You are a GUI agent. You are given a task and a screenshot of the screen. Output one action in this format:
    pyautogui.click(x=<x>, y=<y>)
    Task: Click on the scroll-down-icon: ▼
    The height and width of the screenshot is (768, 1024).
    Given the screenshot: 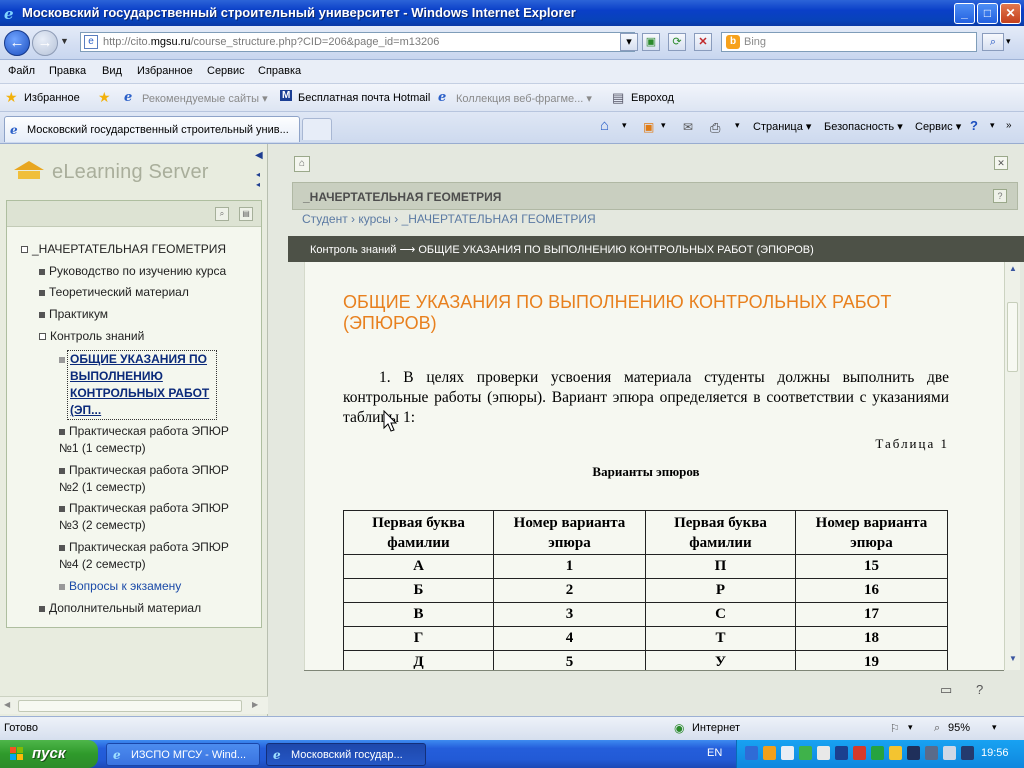 What is the action you would take?
    pyautogui.click(x=1013, y=660)
    